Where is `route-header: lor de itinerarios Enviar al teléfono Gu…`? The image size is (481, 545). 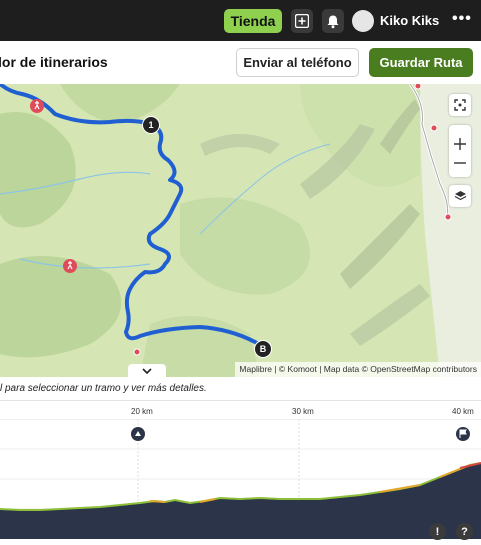 route-header: lor de itinerarios Enviar al teléfono Gu… is located at coordinates (240, 62).